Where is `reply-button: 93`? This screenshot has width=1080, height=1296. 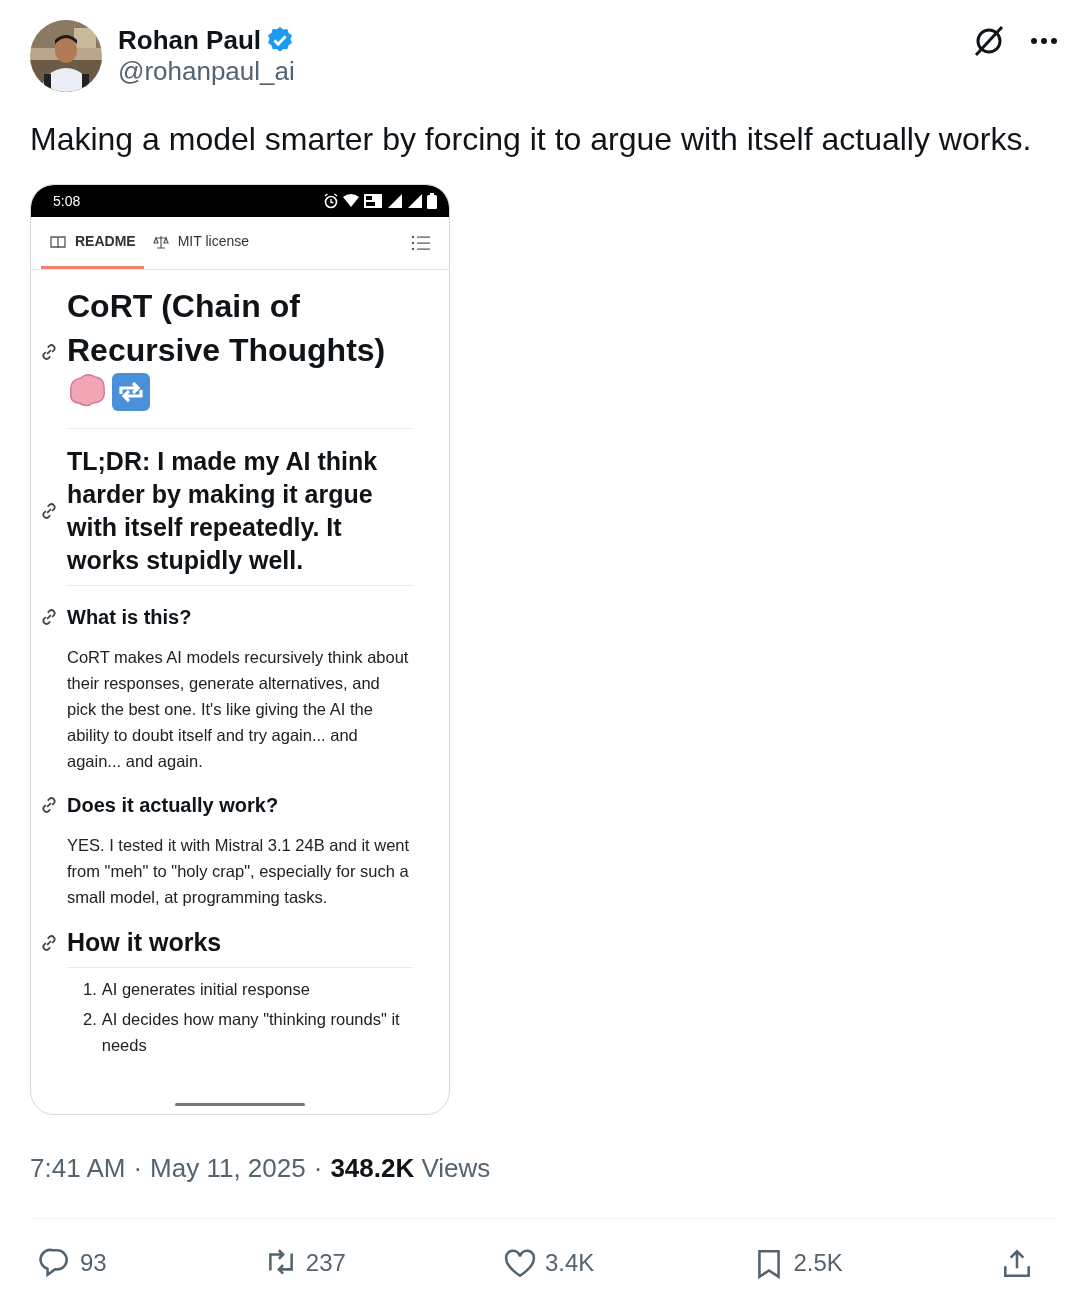 reply-button: 93 is located at coordinates (72, 1262).